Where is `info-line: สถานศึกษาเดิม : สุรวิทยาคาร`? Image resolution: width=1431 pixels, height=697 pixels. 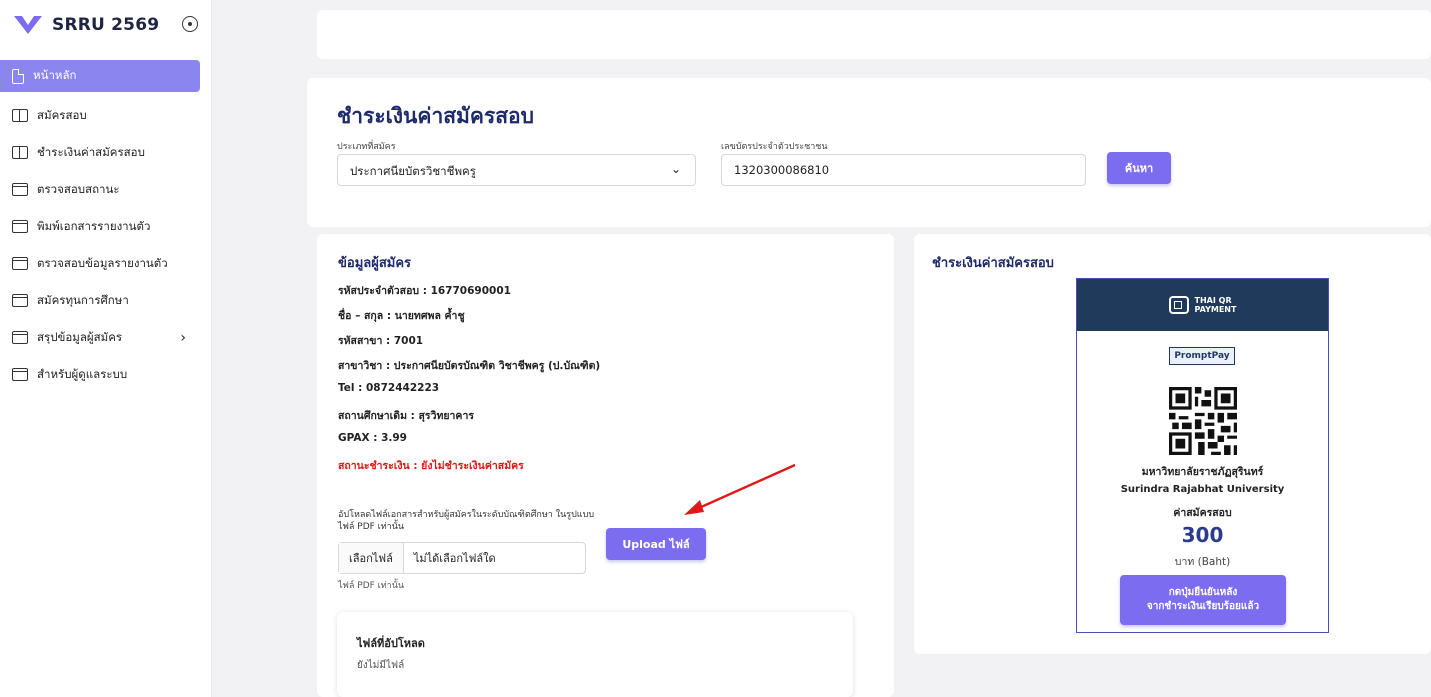
info-line: สถานศึกษาเดิม : สุรวิทยาคาร is located at coordinates (406, 416).